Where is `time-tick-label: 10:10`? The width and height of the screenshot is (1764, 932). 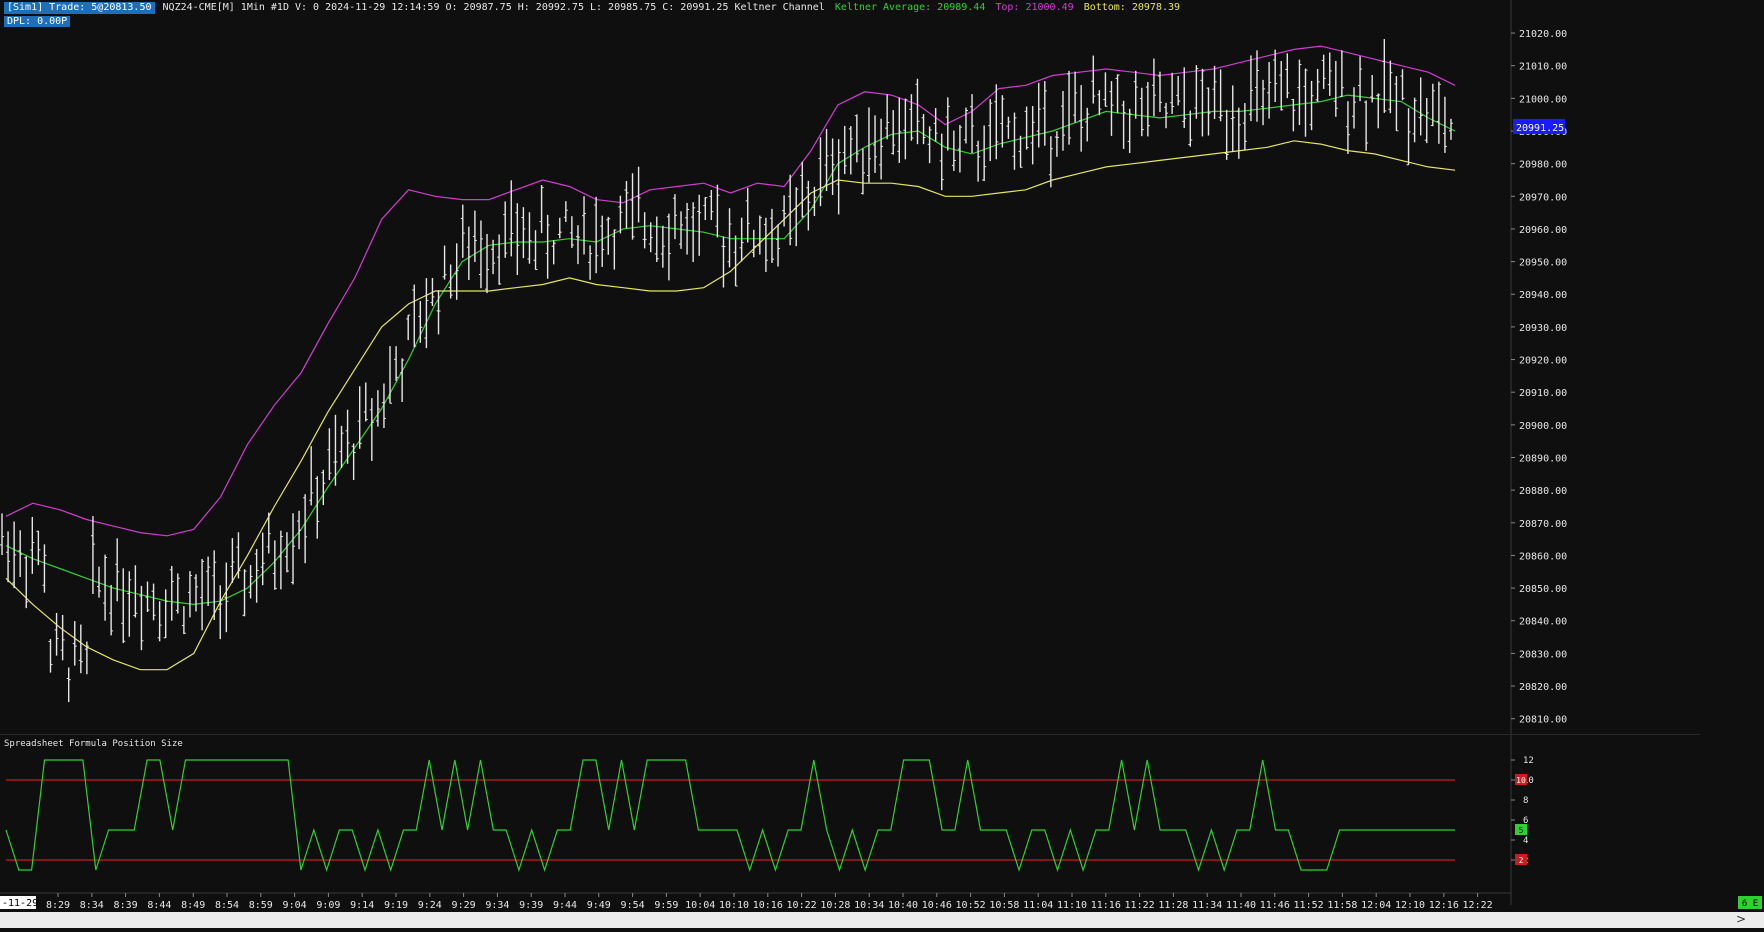
time-tick-label: 10:10 is located at coordinates (734, 905).